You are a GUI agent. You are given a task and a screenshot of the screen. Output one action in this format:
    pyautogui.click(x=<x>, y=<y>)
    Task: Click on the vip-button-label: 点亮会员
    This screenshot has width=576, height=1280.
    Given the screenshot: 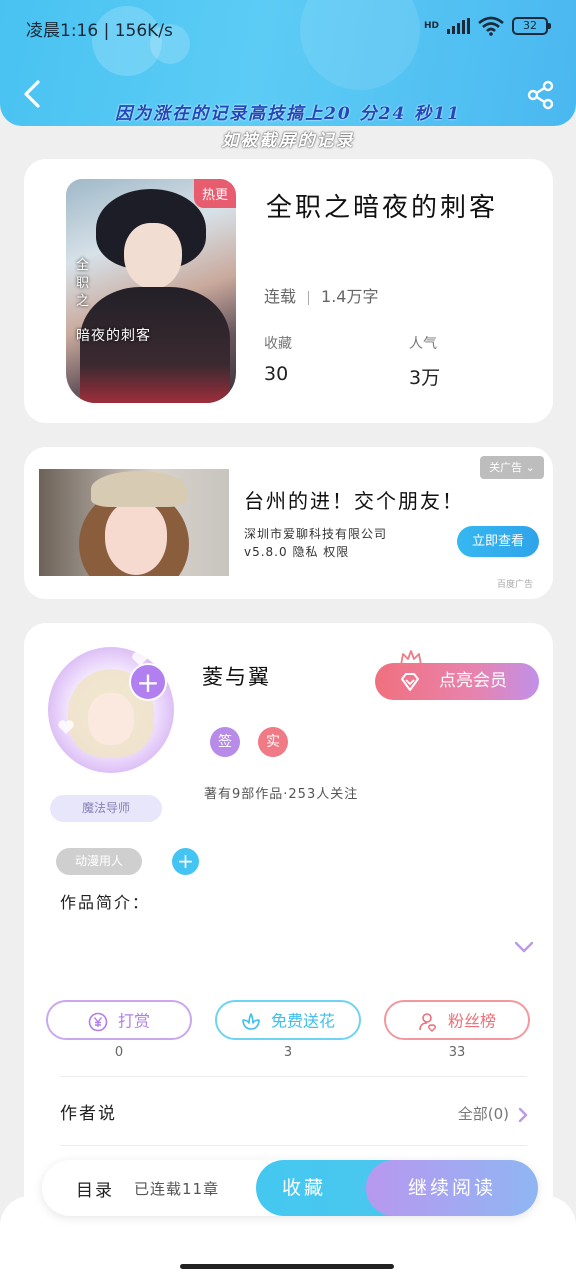 What is the action you would take?
    pyautogui.click(x=473, y=681)
    